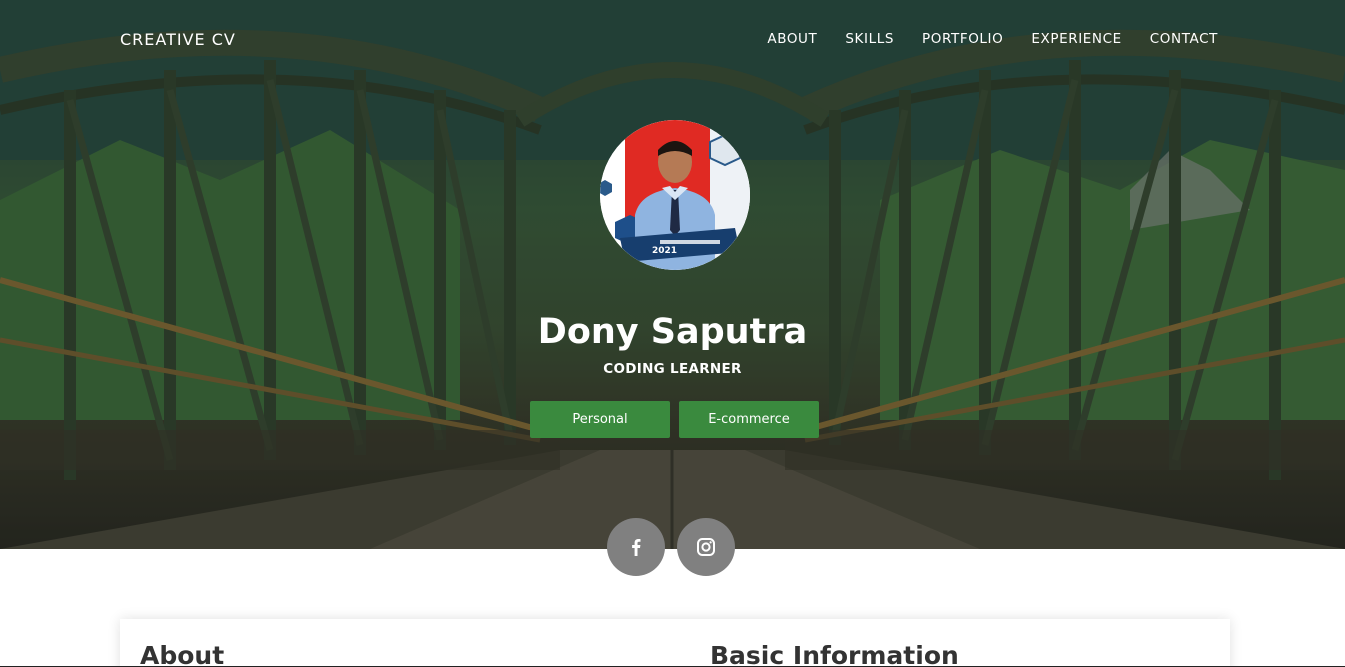  I want to click on avatar: 2021, so click(675, 195).